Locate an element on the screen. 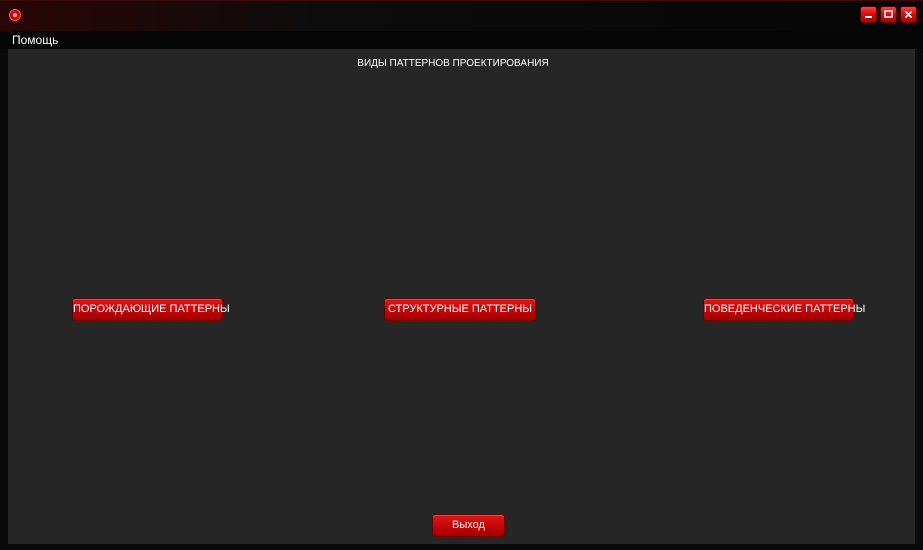 This screenshot has height=550, width=923. exit-button: Выход is located at coordinates (468, 525).